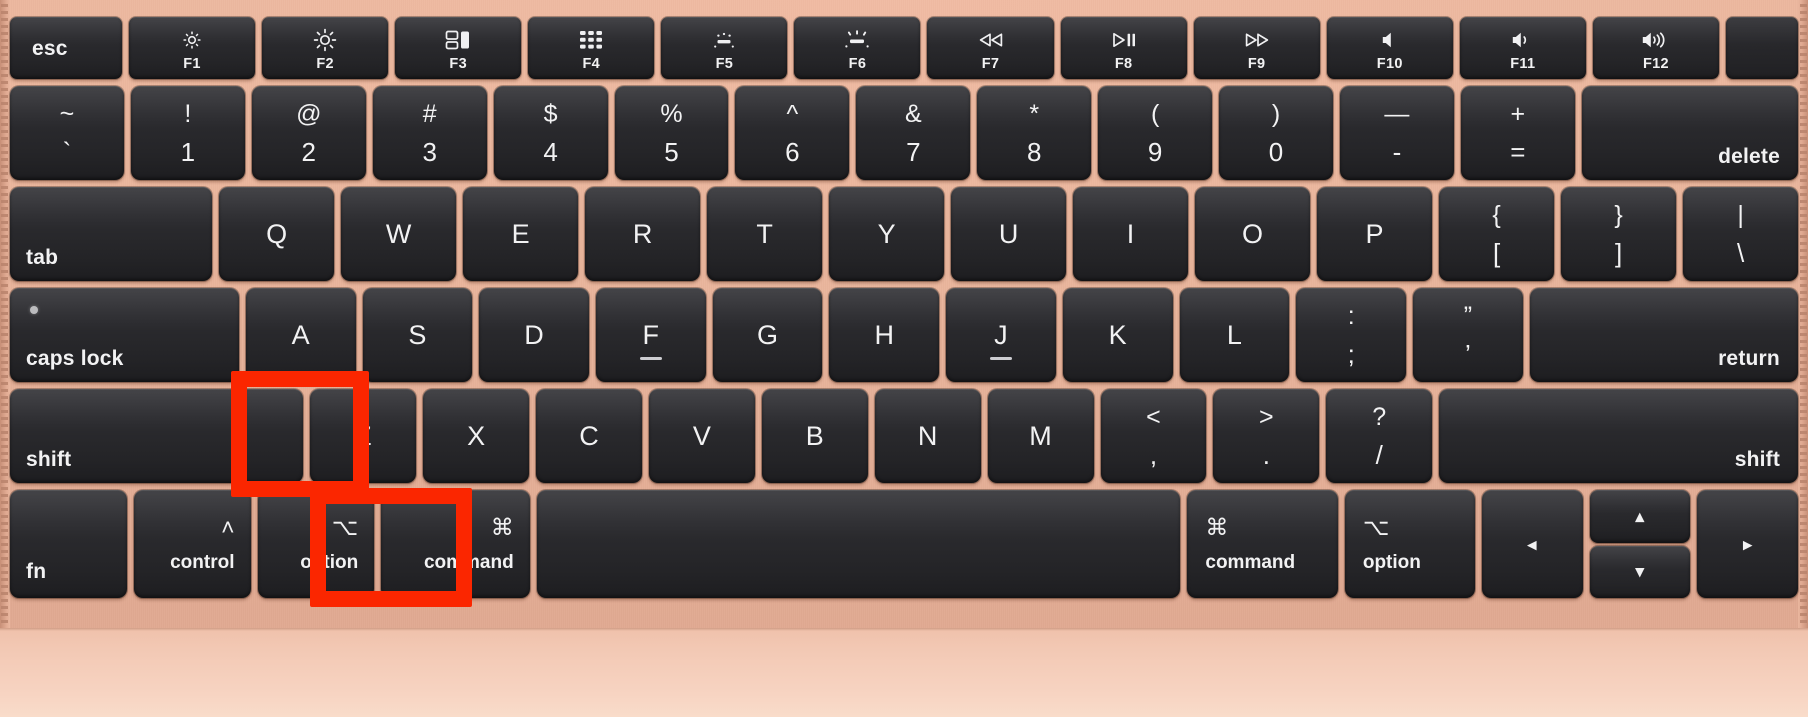 This screenshot has height=717, width=1808. What do you see at coordinates (550, 133) in the screenshot?
I see `key-4: $ 4` at bounding box center [550, 133].